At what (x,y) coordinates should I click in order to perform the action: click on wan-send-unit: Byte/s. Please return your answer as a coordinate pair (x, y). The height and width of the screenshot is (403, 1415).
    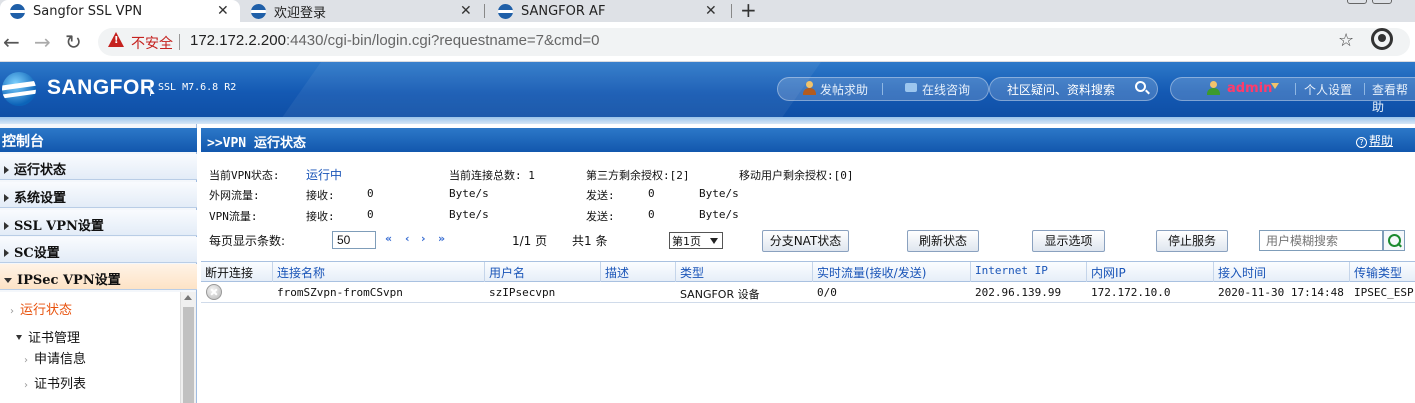
    Looking at the image, I should click on (719, 193).